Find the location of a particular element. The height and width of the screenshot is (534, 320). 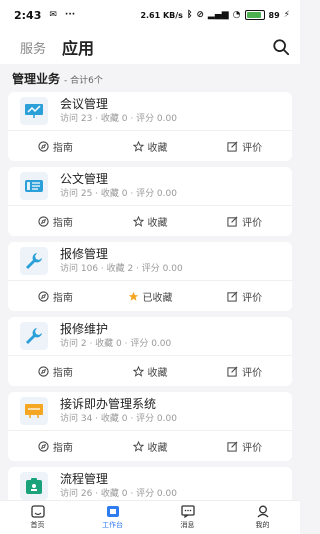

more-icon: ··· is located at coordinates (70, 15).